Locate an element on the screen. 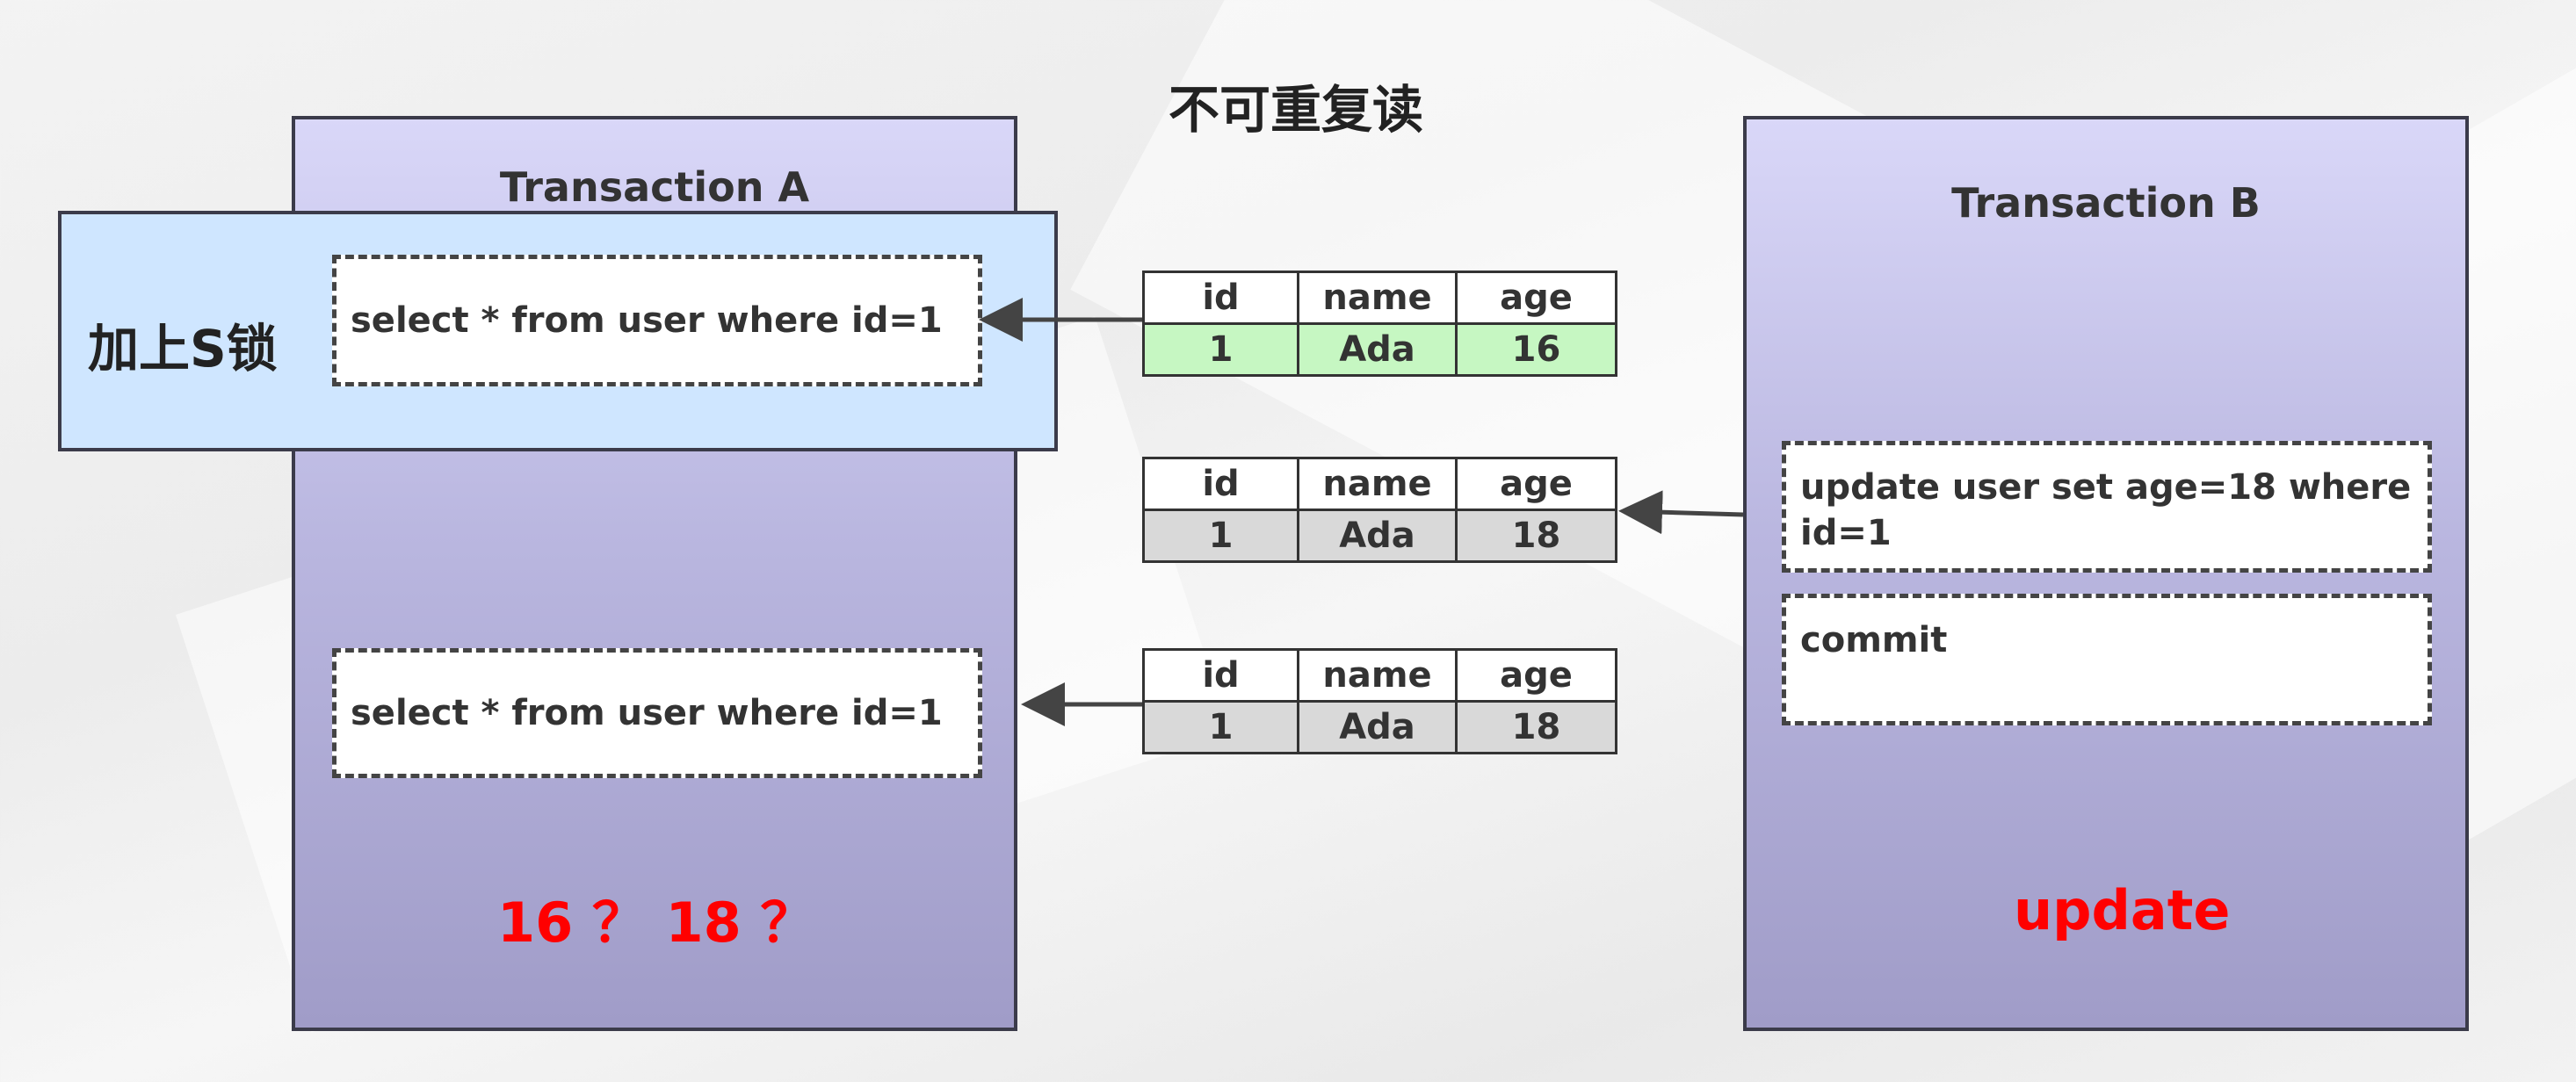  arrows-layer is located at coordinates (1361, 512).